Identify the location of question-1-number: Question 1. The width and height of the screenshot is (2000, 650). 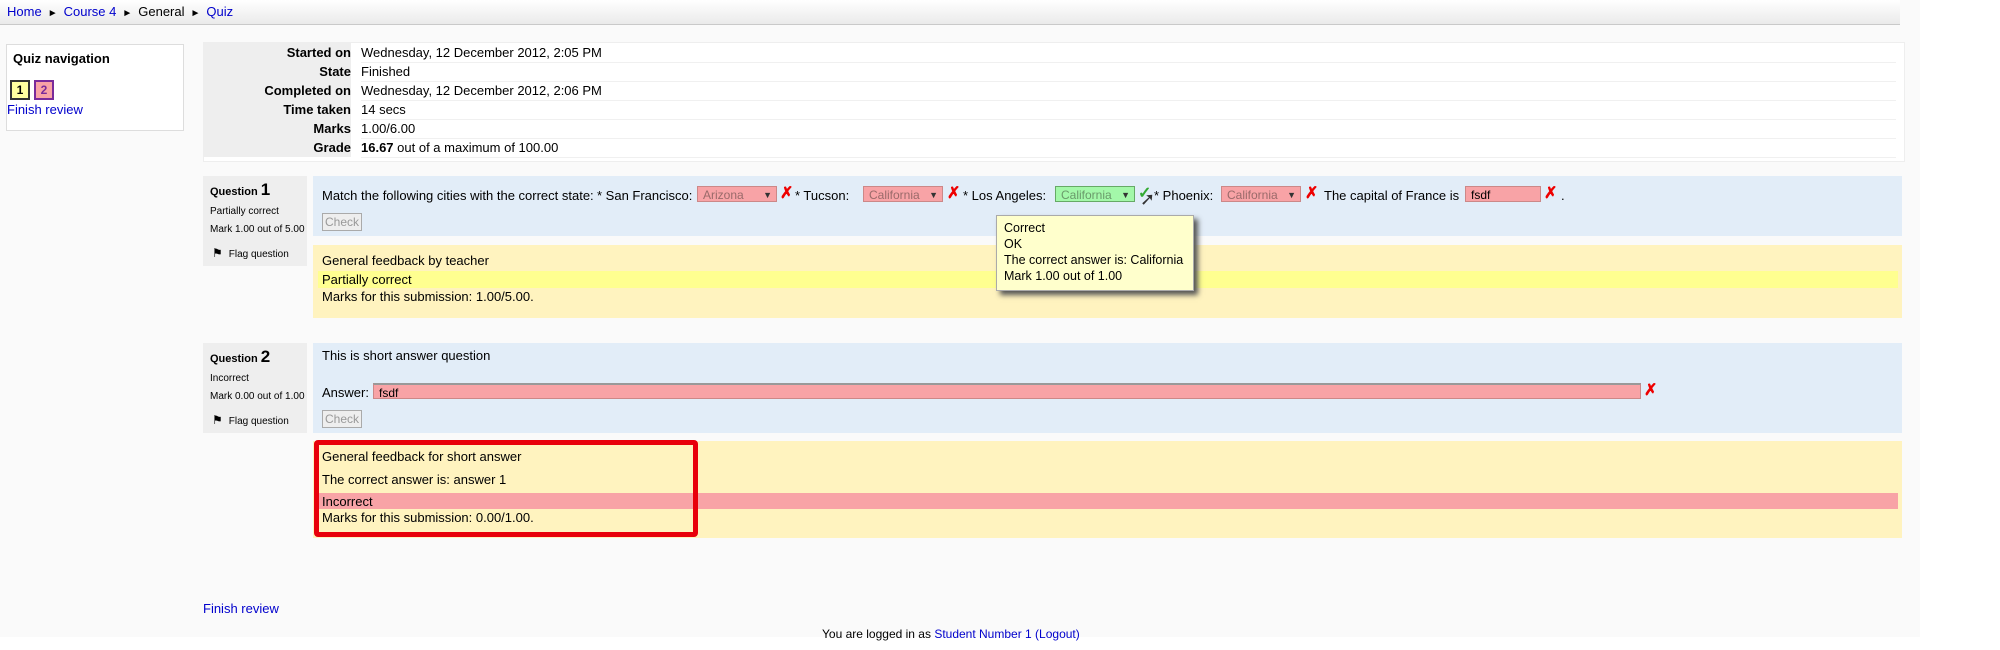
(240, 190).